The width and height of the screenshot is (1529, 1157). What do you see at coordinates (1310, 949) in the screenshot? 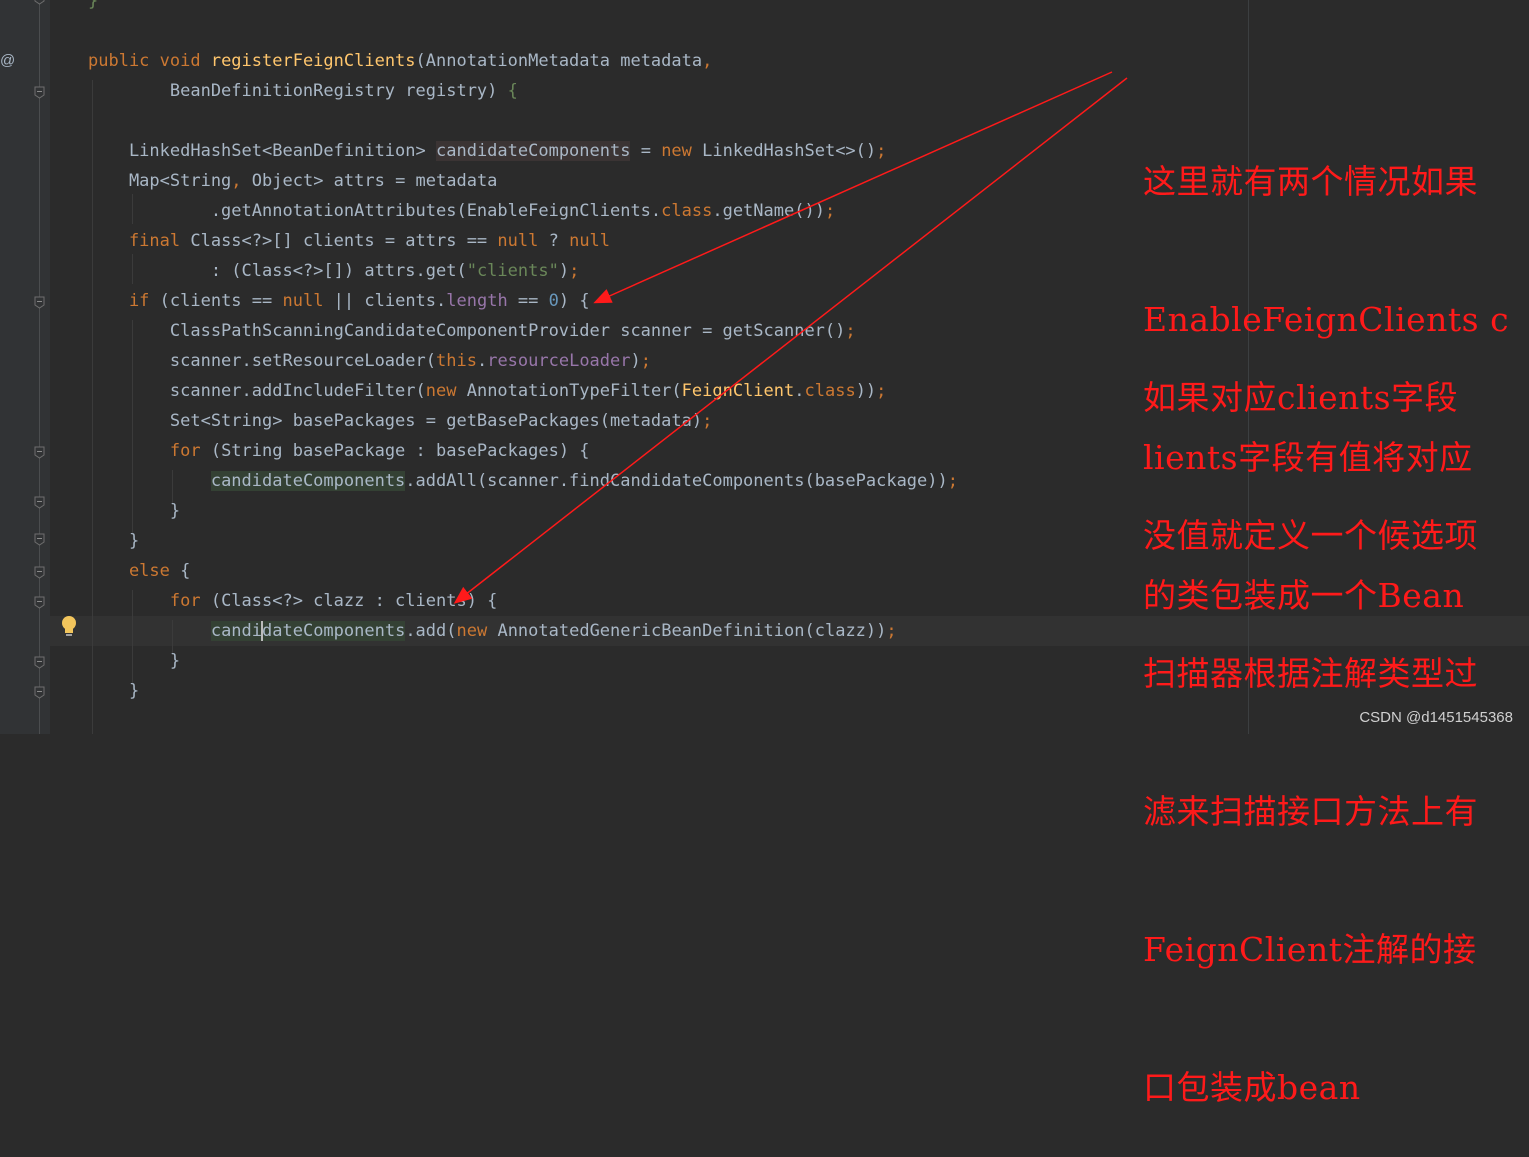
I see `annotation-line: FeignClient注解的接` at bounding box center [1310, 949].